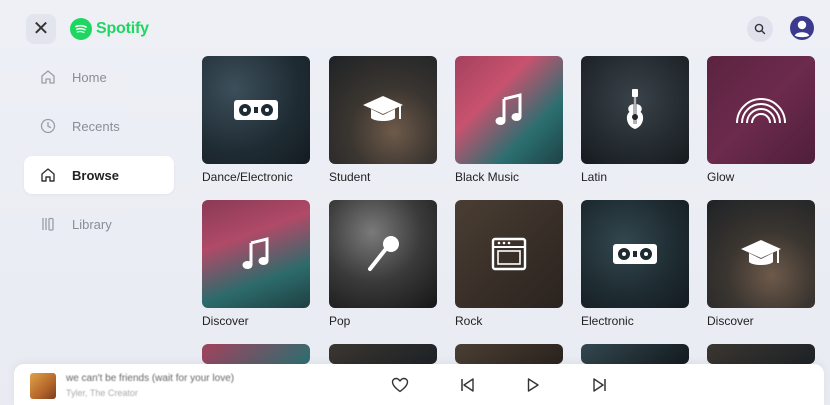  I want to click on track-artist: Tyler, The Creator, so click(102, 393).